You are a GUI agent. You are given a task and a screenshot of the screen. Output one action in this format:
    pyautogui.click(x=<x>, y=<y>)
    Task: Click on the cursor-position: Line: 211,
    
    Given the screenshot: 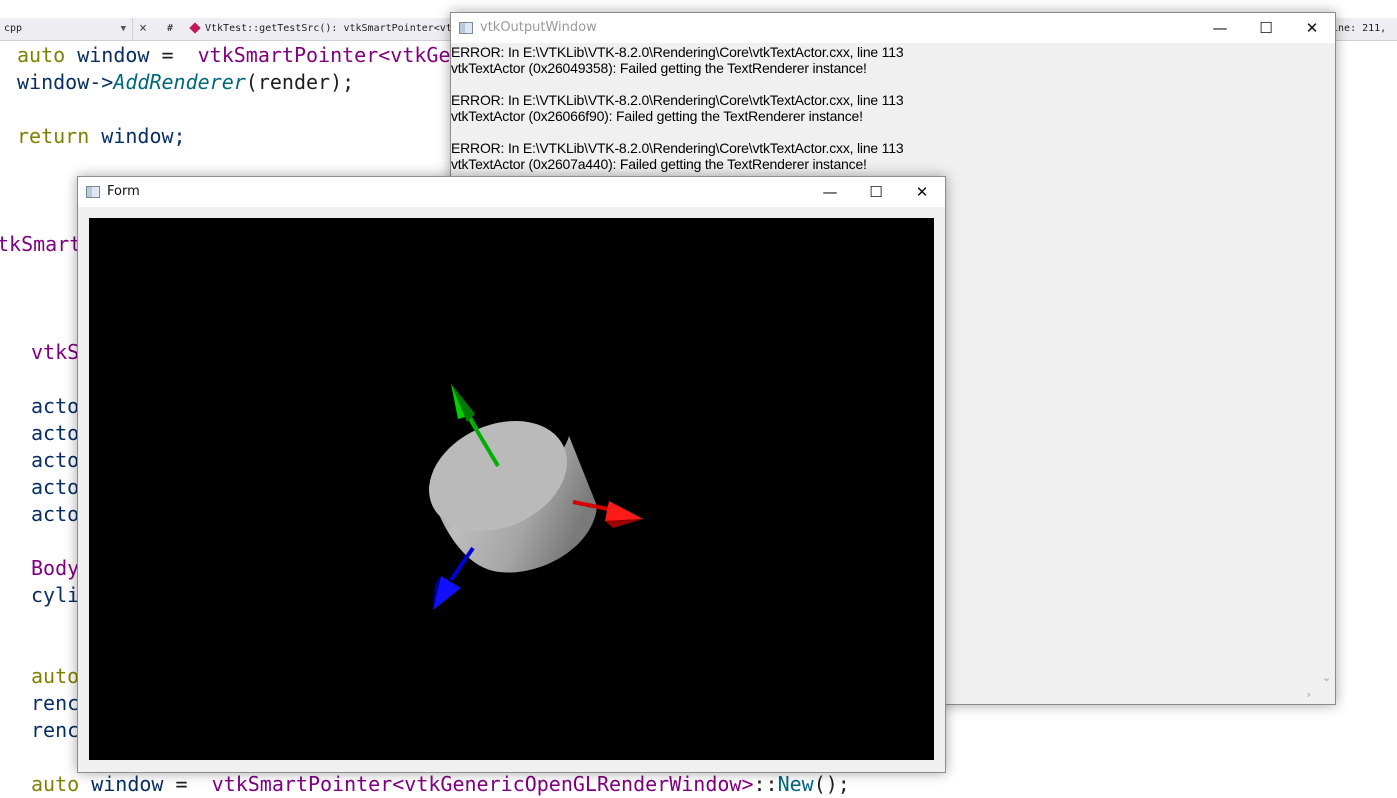 What is the action you would take?
    pyautogui.click(x=1361, y=29)
    